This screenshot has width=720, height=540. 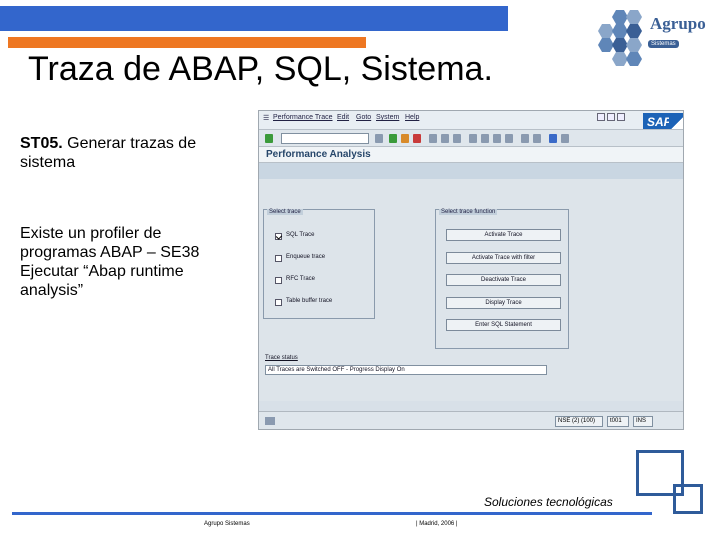 I want to click on status-mode: INS, so click(x=643, y=421).